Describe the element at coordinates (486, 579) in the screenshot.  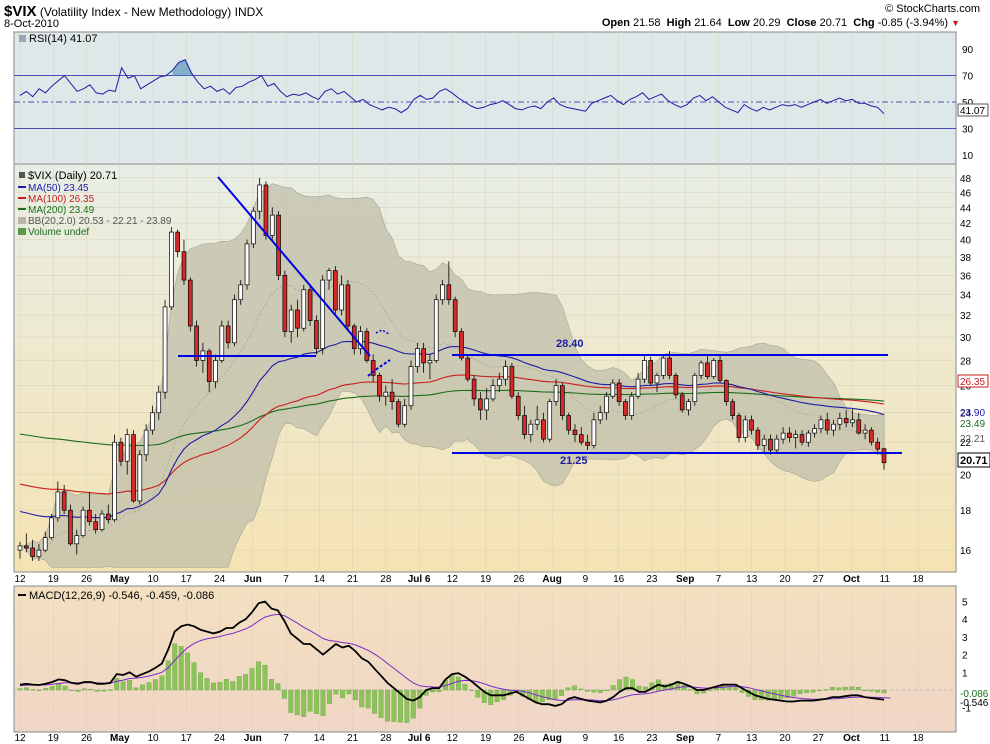
I see `x-tick-label: 19` at that location.